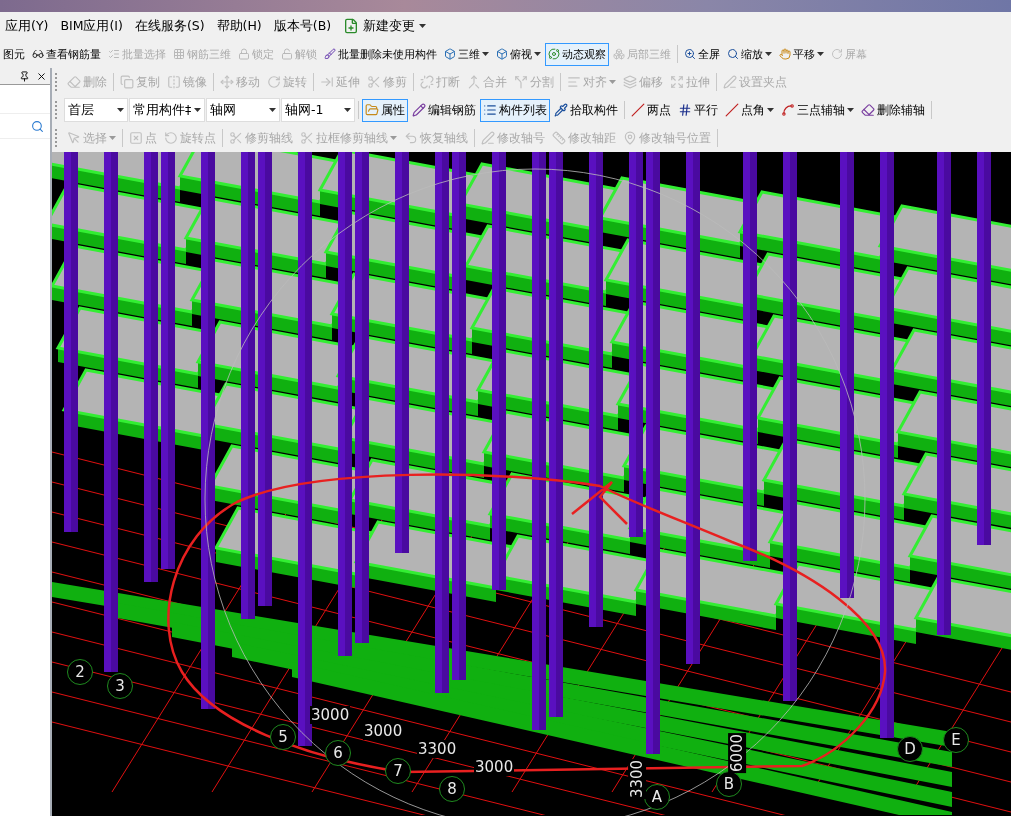 Image resolution: width=1011 pixels, height=816 pixels. What do you see at coordinates (559, 138) in the screenshot?
I see `ruler-icon` at bounding box center [559, 138].